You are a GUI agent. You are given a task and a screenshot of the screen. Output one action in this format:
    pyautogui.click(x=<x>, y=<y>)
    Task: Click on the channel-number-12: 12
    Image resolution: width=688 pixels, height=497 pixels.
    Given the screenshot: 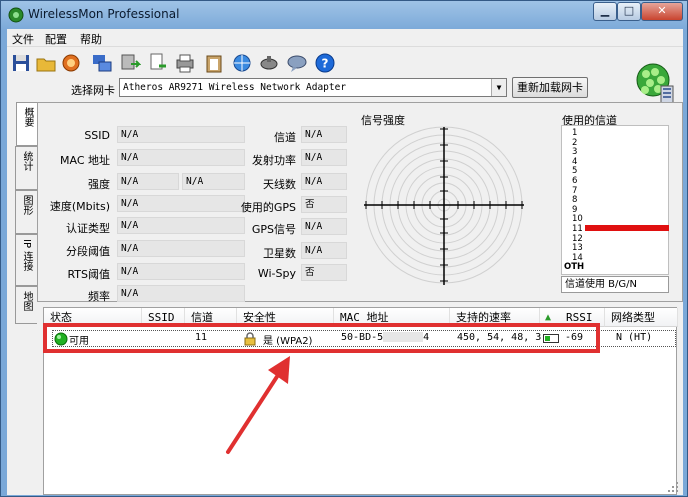 What is the action you would take?
    pyautogui.click(x=577, y=238)
    